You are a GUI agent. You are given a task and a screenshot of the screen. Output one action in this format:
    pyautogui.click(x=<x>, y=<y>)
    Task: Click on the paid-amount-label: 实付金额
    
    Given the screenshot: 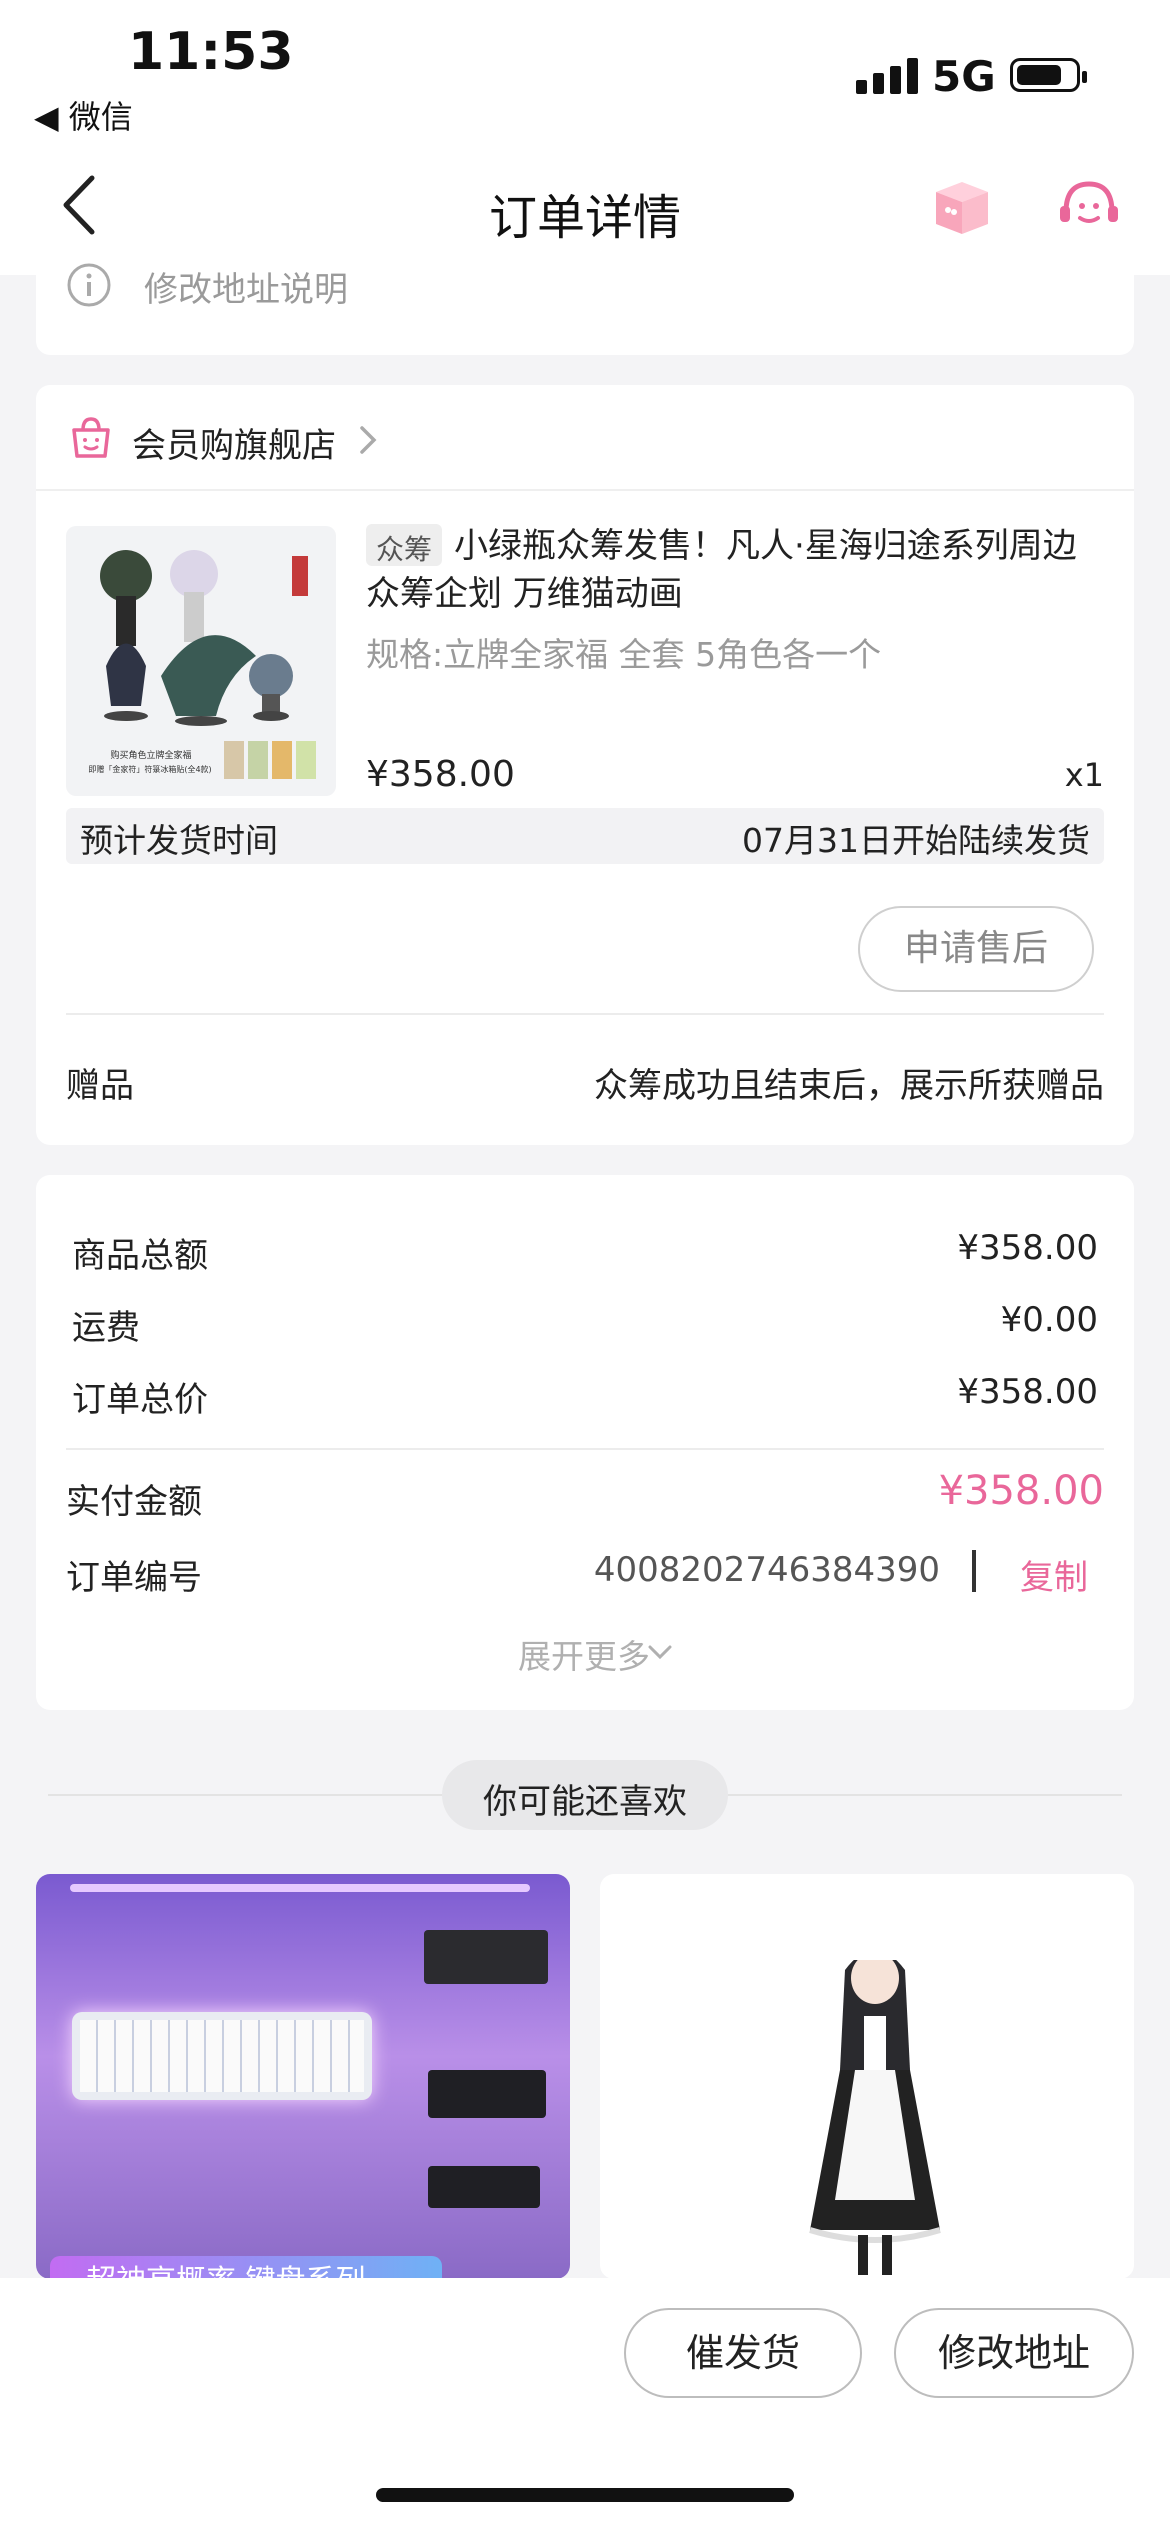 What is the action you would take?
    pyautogui.click(x=134, y=1502)
    